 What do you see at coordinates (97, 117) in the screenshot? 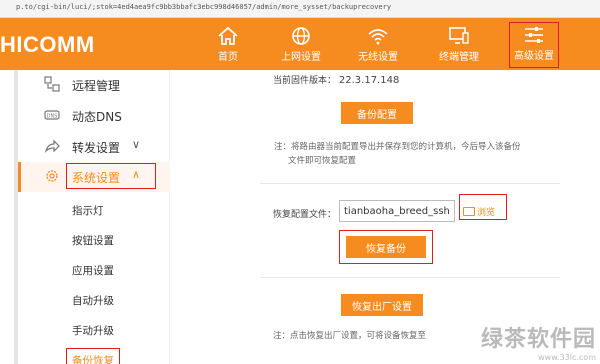
I see `sidebar-item-label: 动态DNS` at bounding box center [97, 117].